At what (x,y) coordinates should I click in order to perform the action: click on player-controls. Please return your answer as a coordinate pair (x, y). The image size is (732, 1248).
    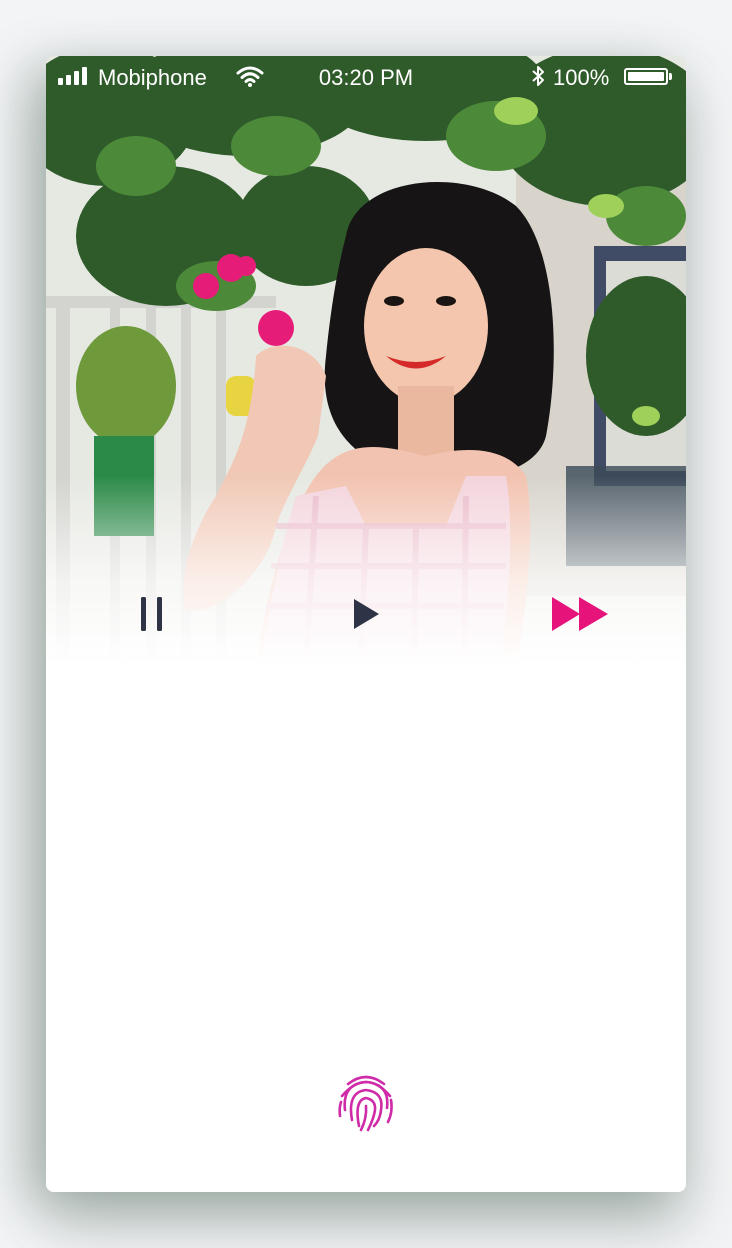
    Looking at the image, I should click on (366, 614).